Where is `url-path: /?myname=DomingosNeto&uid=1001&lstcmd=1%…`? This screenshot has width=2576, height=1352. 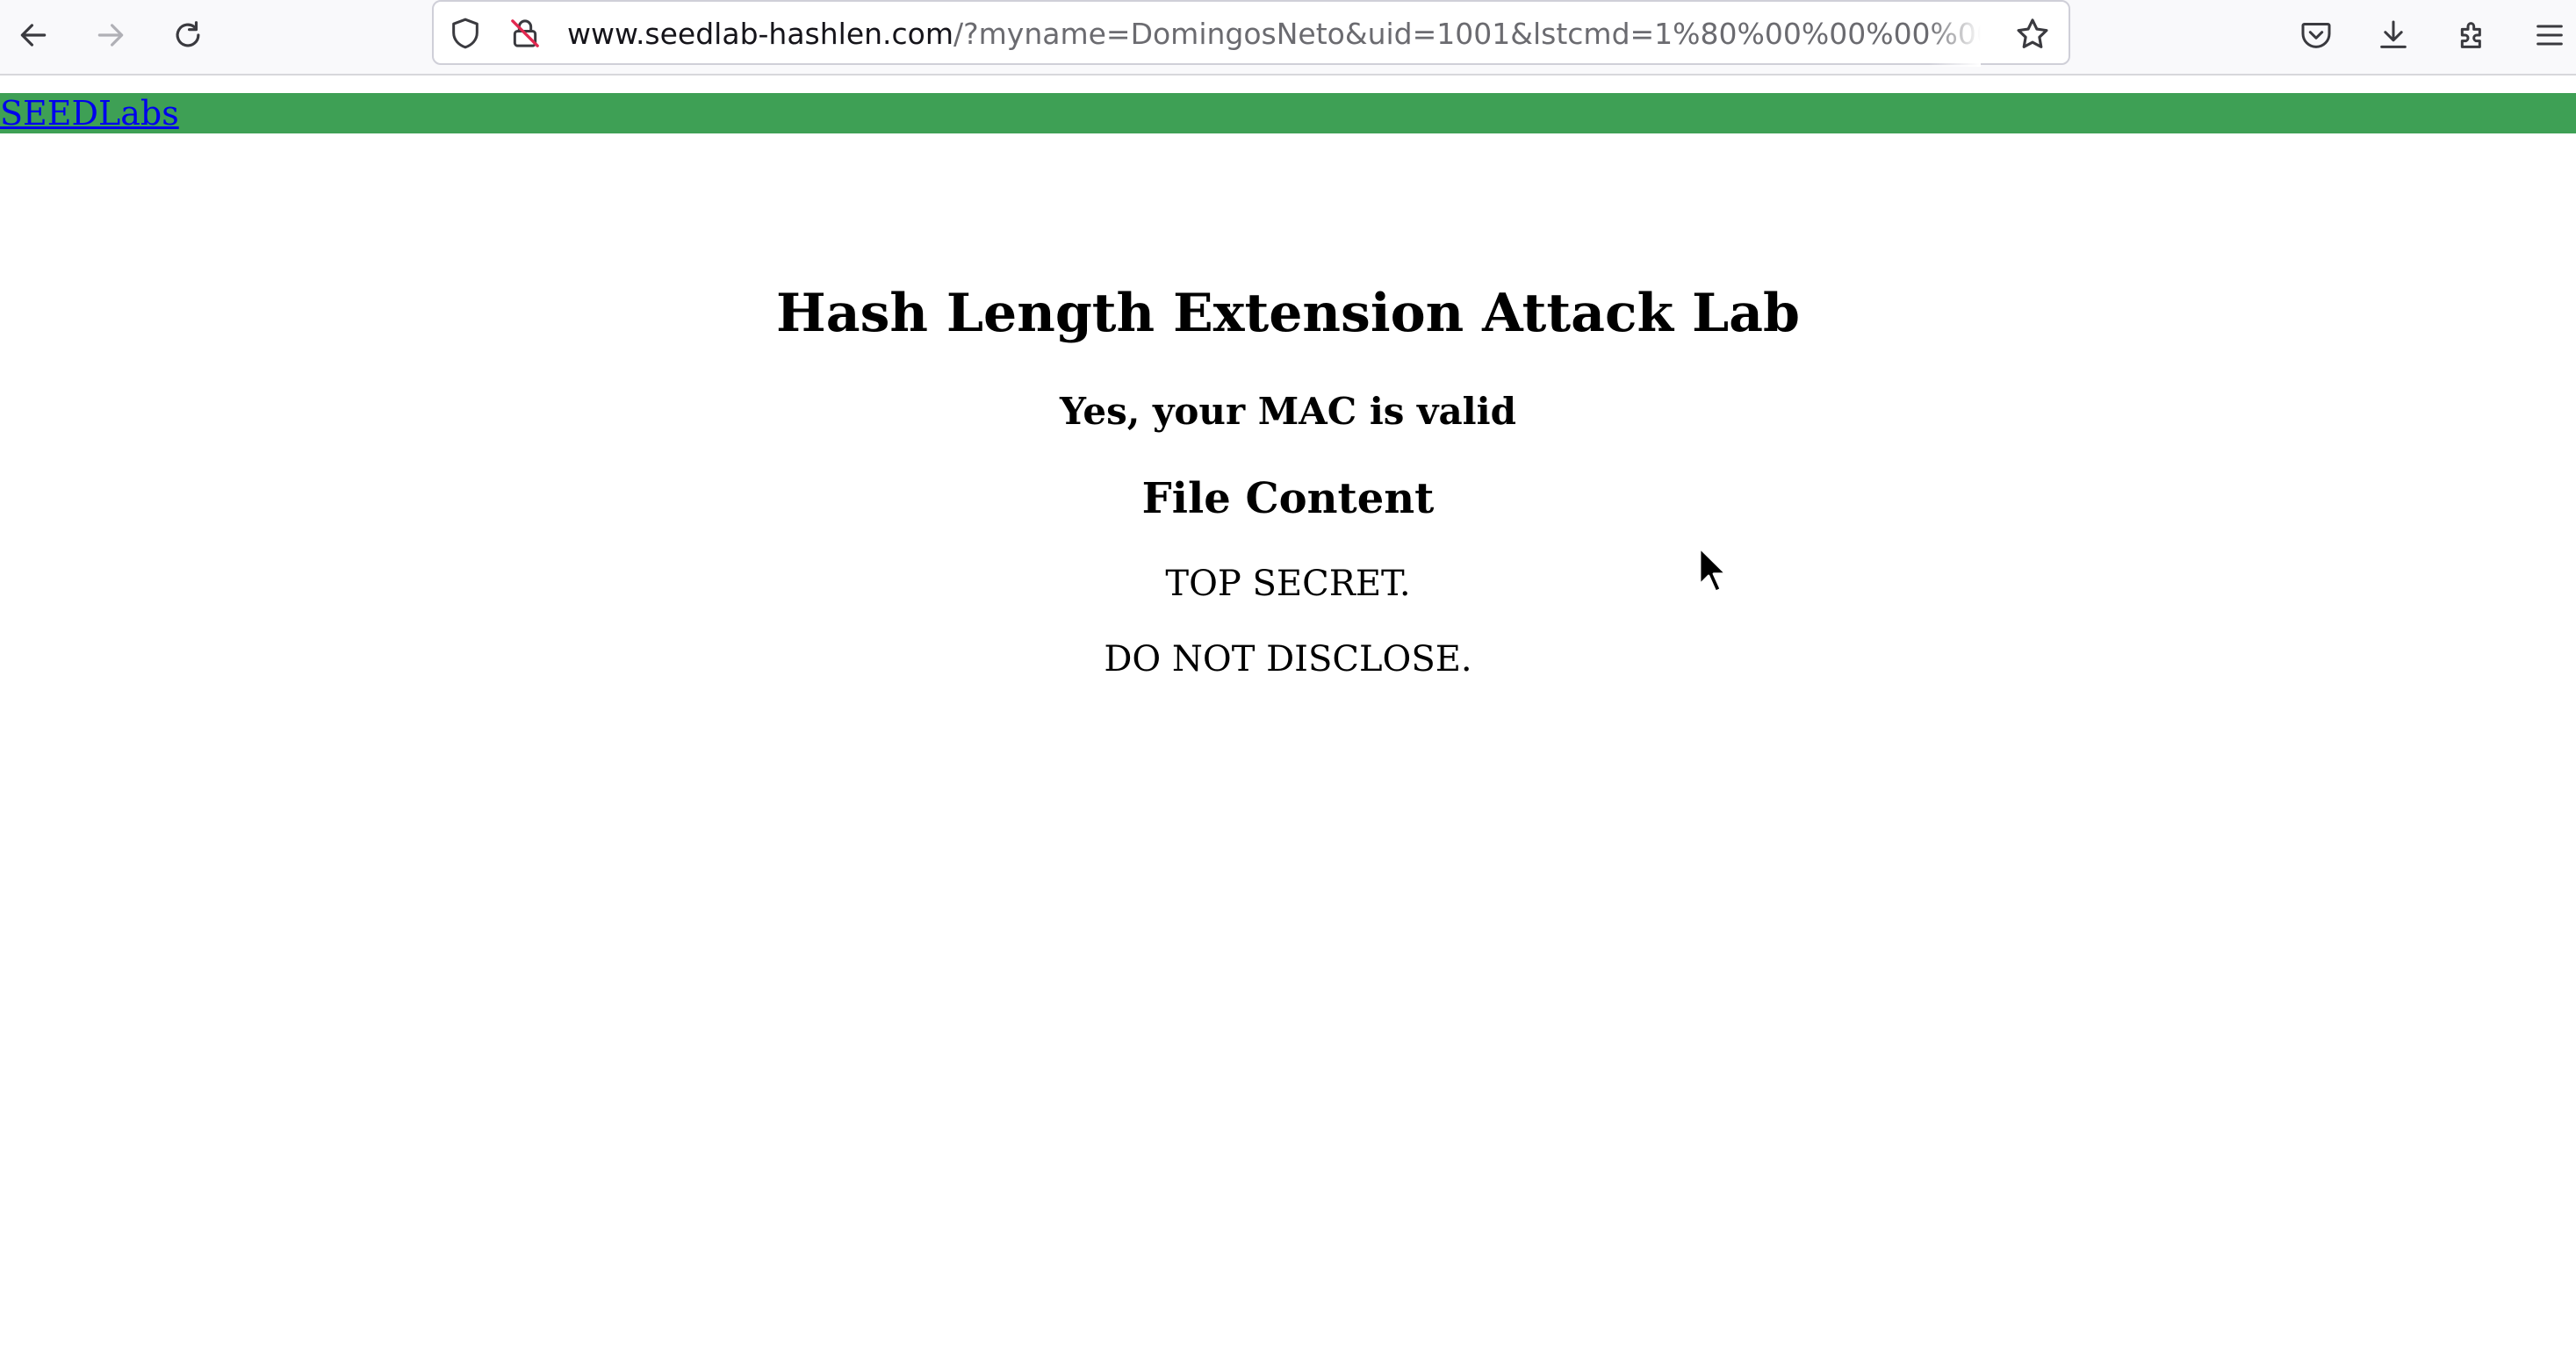 url-path: /?myname=DomingosNeto&uid=1001&lstcmd=1%… is located at coordinates (1467, 34).